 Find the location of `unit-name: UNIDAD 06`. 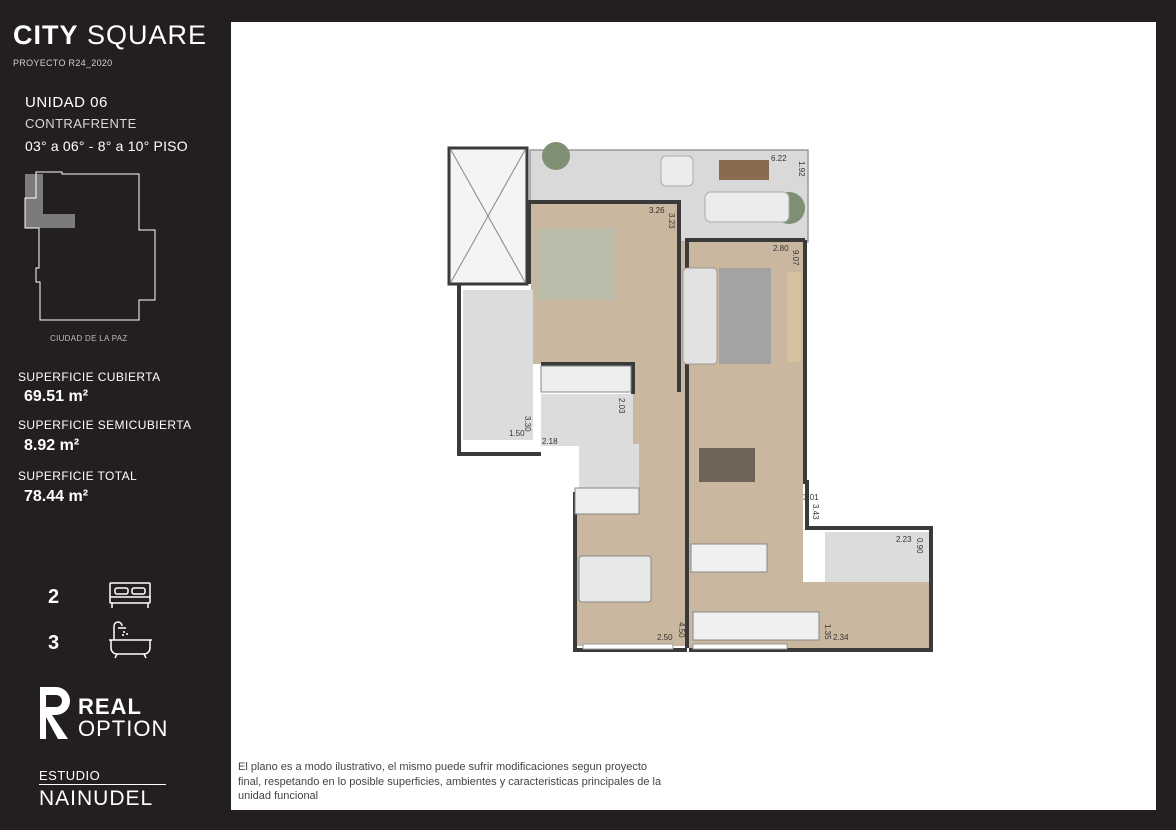

unit-name: UNIDAD 06 is located at coordinates (66, 102).